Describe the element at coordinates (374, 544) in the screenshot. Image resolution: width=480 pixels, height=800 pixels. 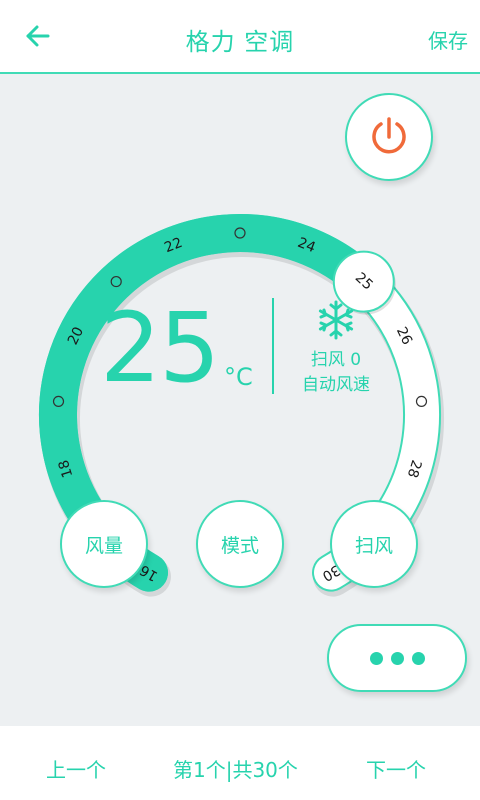
I see `swing-button: 扫风` at that location.